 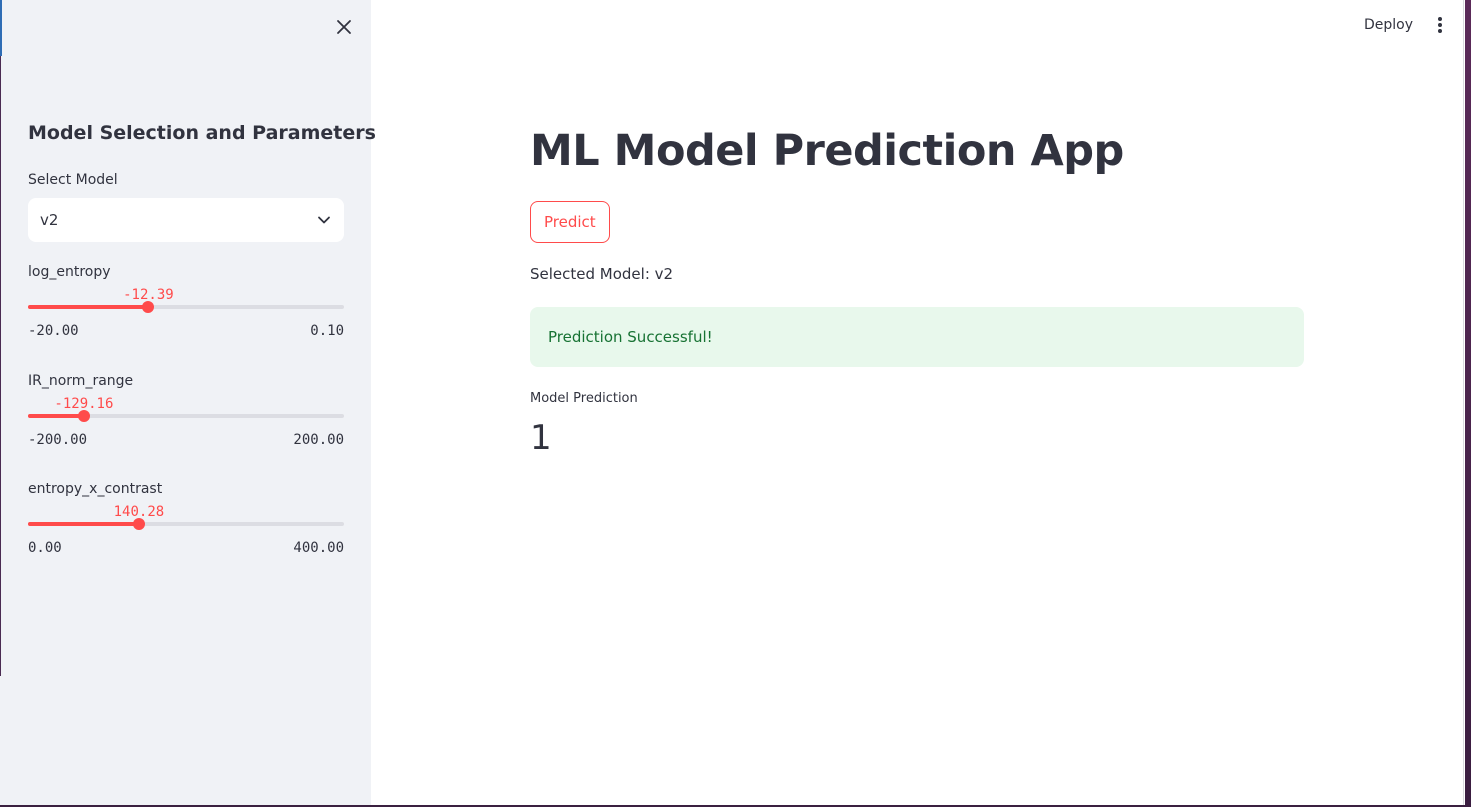 I want to click on success-alert: Prediction Successful!, so click(x=917, y=337).